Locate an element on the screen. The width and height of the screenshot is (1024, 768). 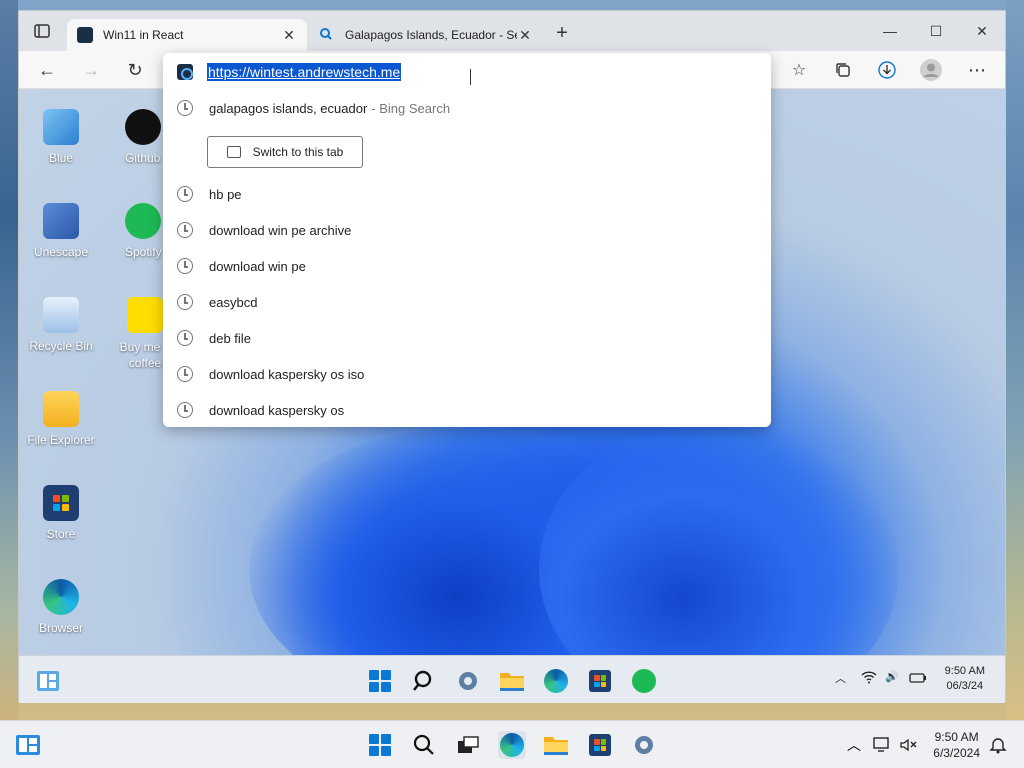
battery-icon is located at coordinates (918, 678).